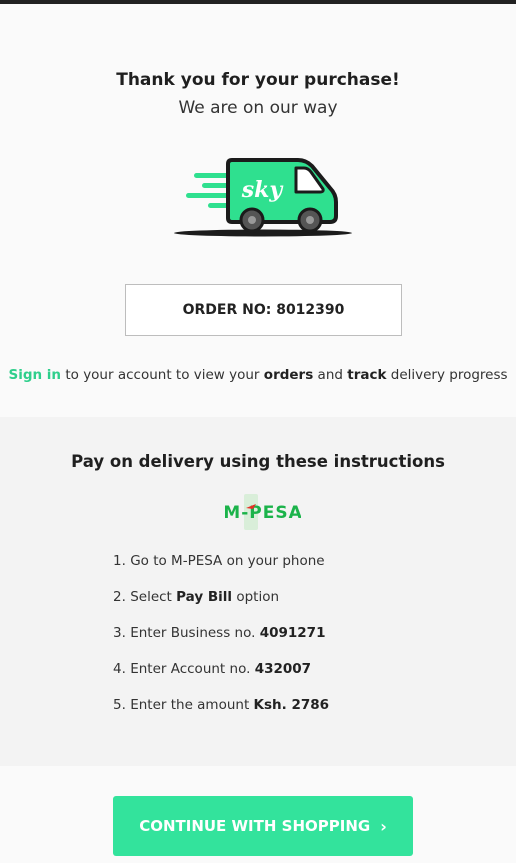 The height and width of the screenshot is (863, 516). Describe the element at coordinates (258, 108) in the screenshot. I see `subtitle: We are on our way` at that location.